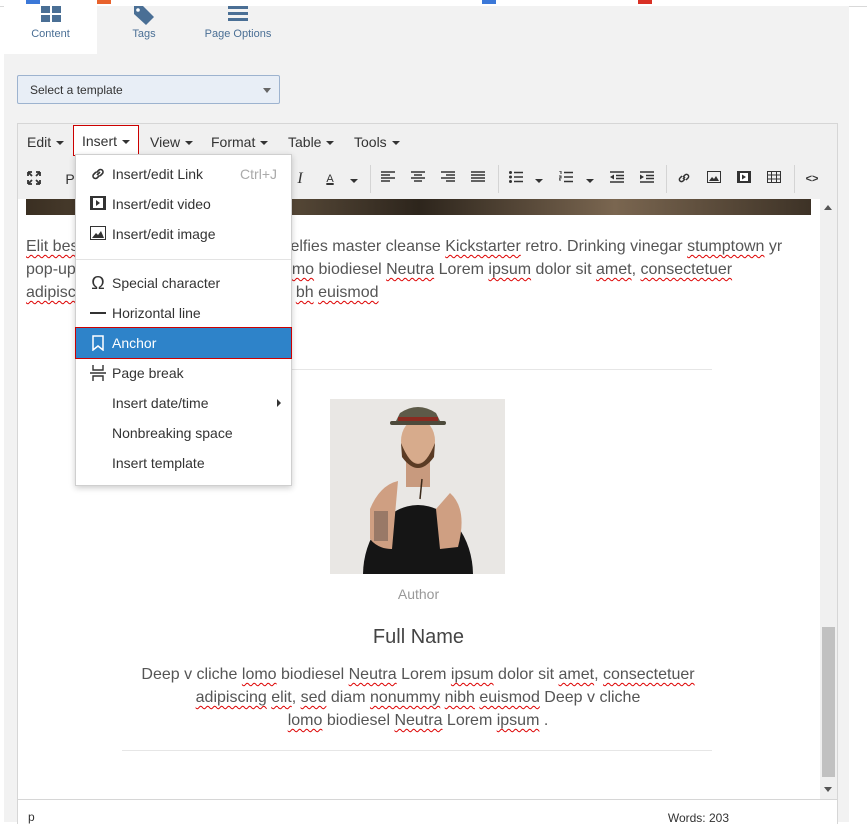  What do you see at coordinates (590, 179) in the screenshot?
I see `numbered-list-caret-icon` at bounding box center [590, 179].